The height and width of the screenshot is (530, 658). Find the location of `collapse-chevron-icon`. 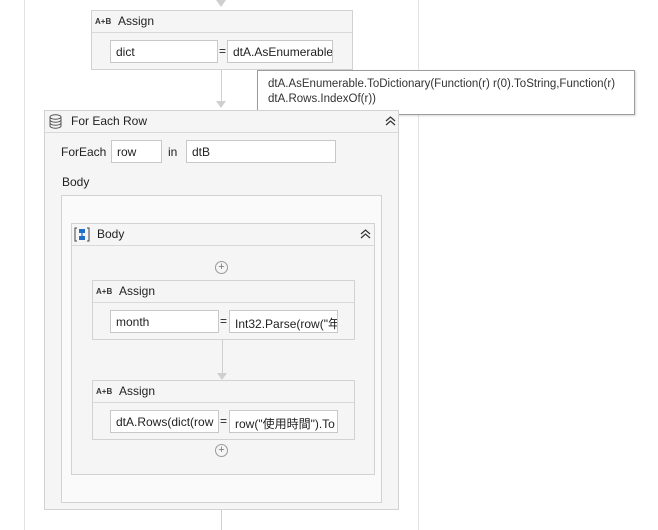

collapse-chevron-icon is located at coordinates (390, 122).